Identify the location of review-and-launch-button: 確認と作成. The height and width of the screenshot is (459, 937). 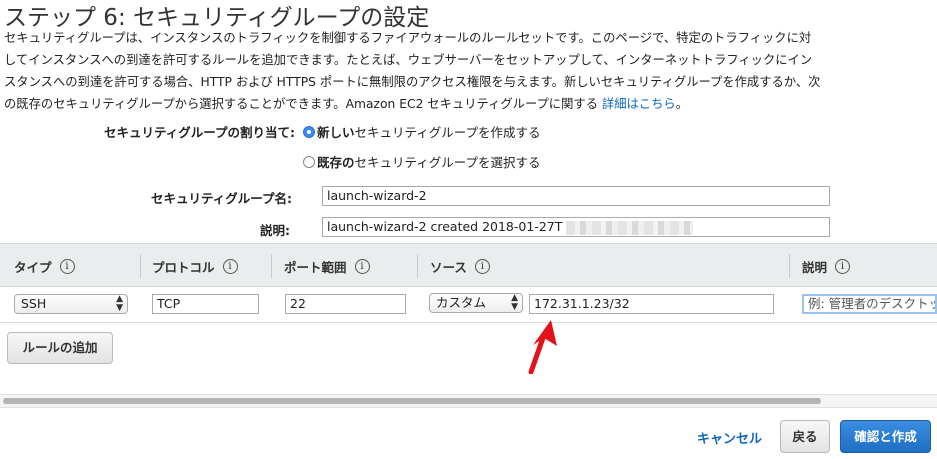
(885, 436).